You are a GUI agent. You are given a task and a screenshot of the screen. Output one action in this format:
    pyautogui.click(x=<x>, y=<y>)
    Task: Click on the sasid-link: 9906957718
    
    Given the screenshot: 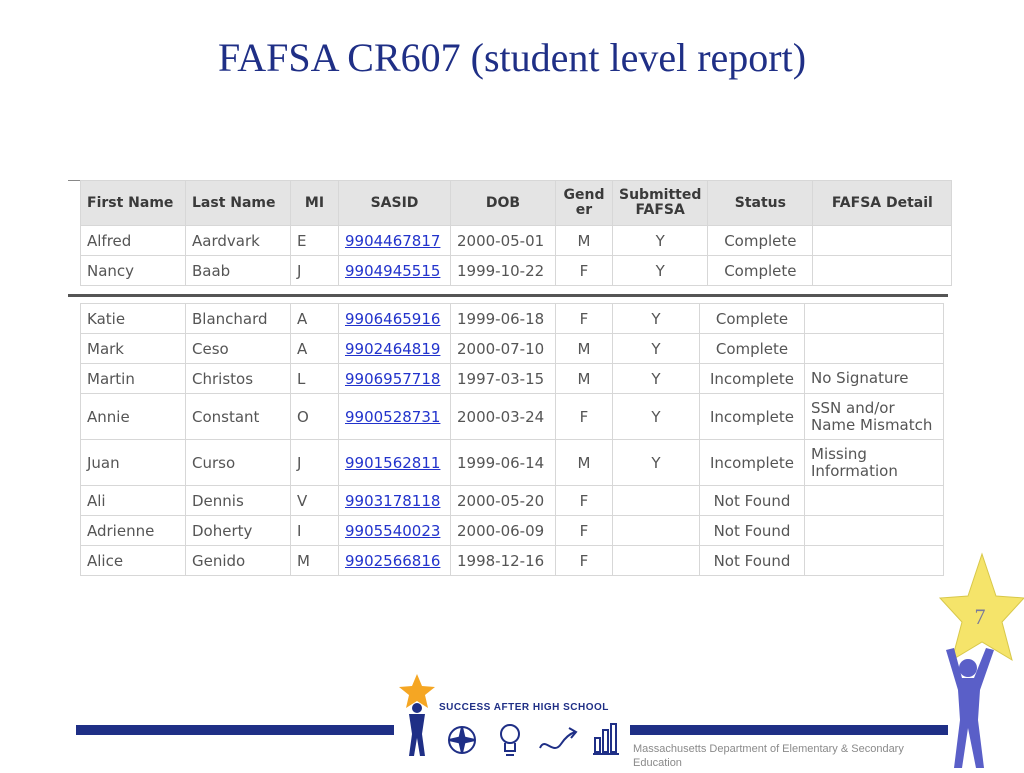 What is the action you would take?
    pyautogui.click(x=392, y=379)
    